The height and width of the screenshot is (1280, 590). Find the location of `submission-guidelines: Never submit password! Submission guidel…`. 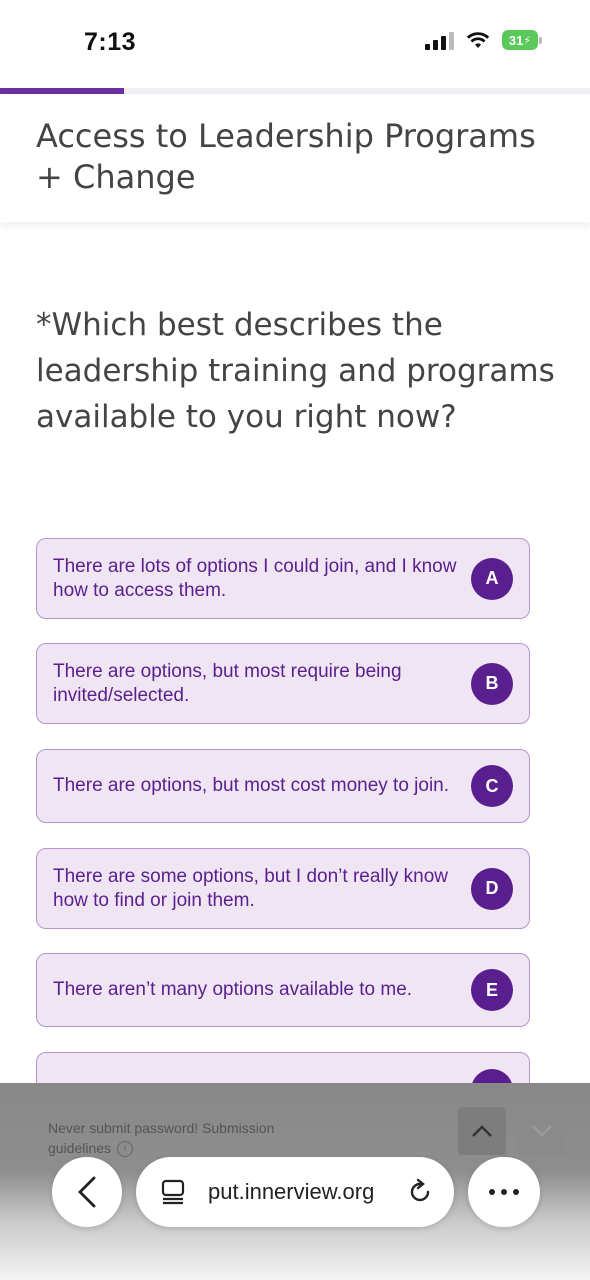

submission-guidelines: Never submit password! Submission guidel… is located at coordinates (178, 1138).